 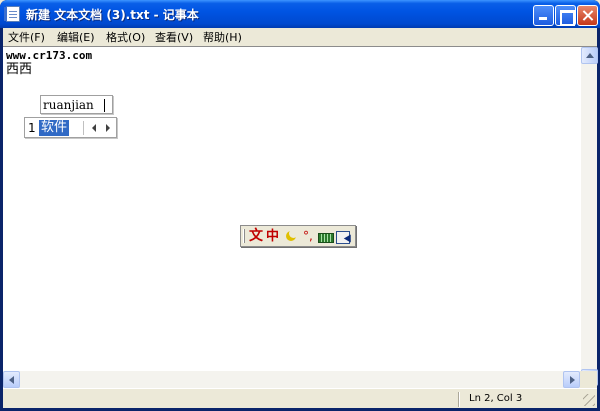 I want to click on menu-edit: 编辑(E), so click(x=76, y=37).